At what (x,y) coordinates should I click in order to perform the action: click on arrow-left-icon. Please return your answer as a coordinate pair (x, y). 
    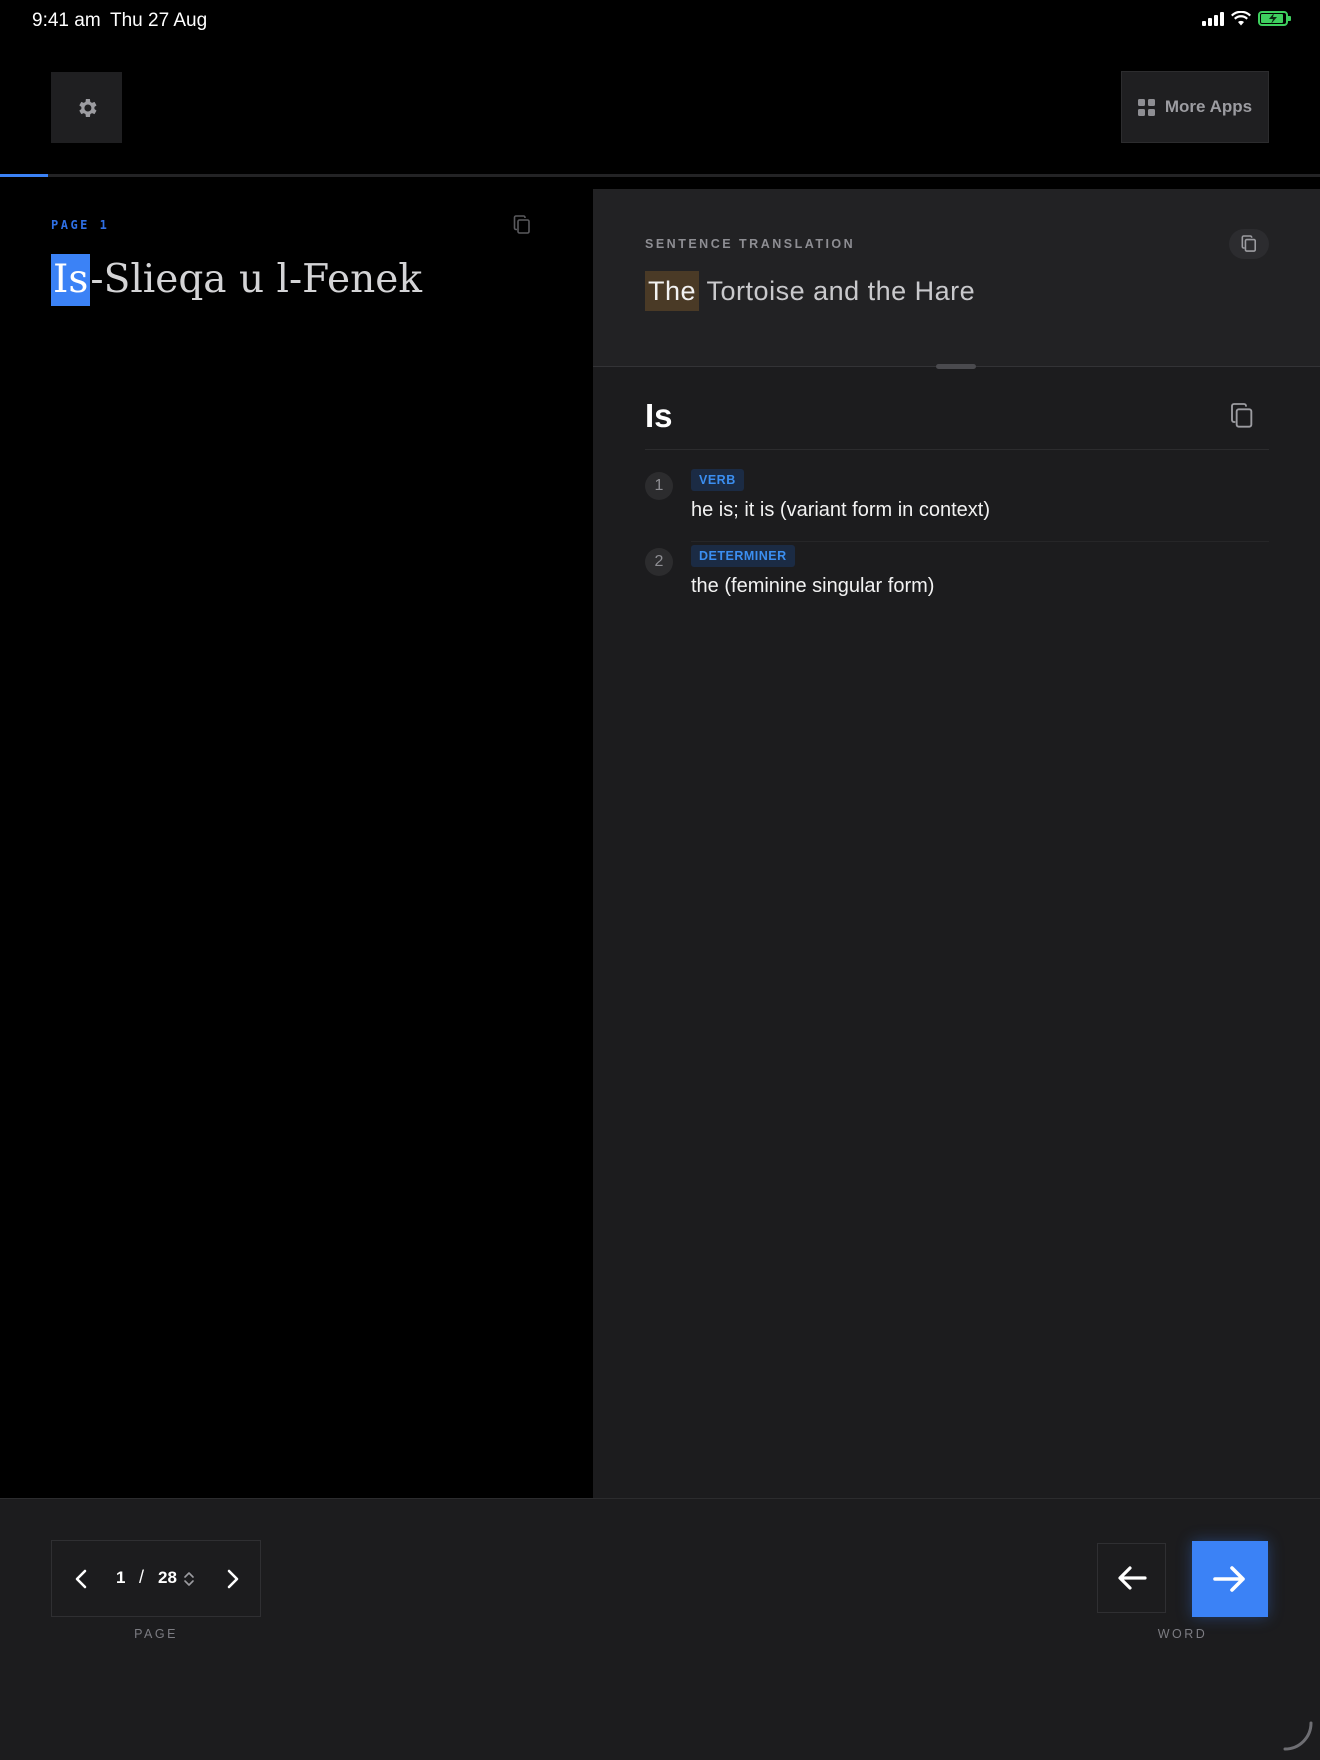
    Looking at the image, I should click on (1132, 1578).